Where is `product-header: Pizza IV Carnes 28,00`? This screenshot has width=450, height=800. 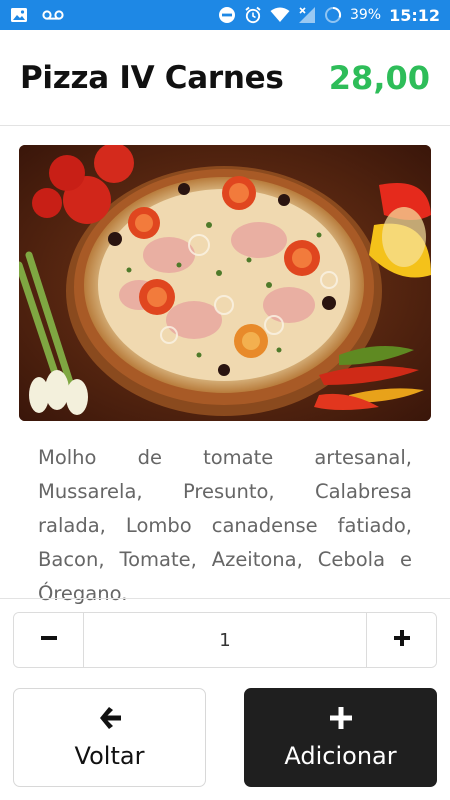
product-header: Pizza IV Carnes 28,00 is located at coordinates (225, 78).